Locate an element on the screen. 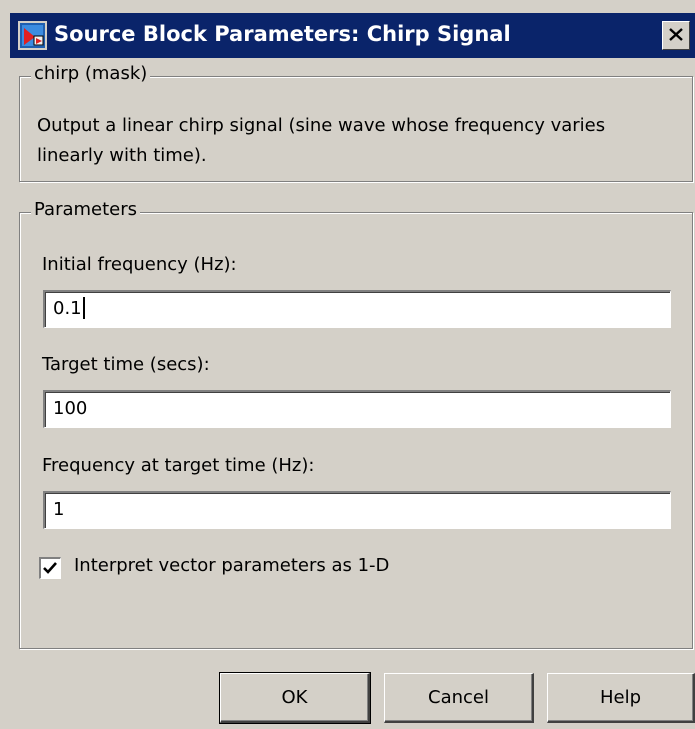 Image resolution: width=695 pixels, height=729 pixels. ok-button-label: OK is located at coordinates (294, 697).